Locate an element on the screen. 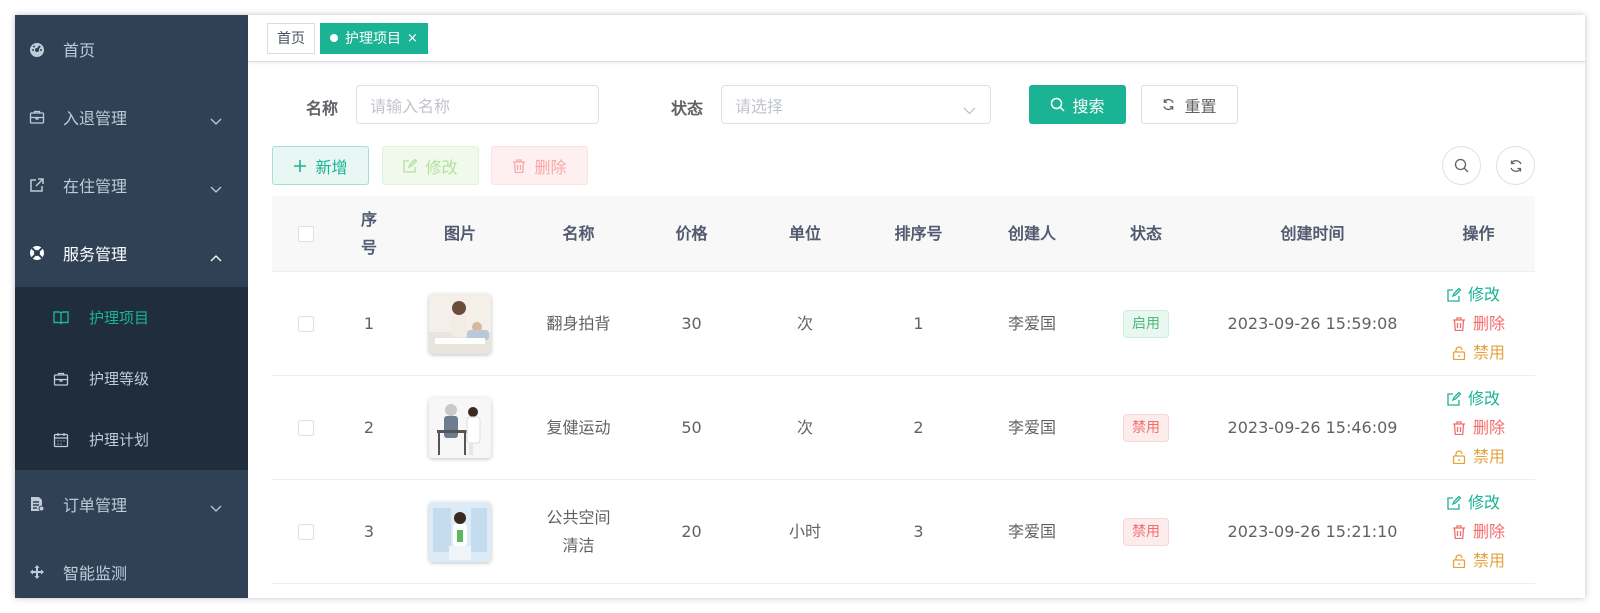 The image size is (1600, 613). delete-button-label: 删除 is located at coordinates (550, 167).